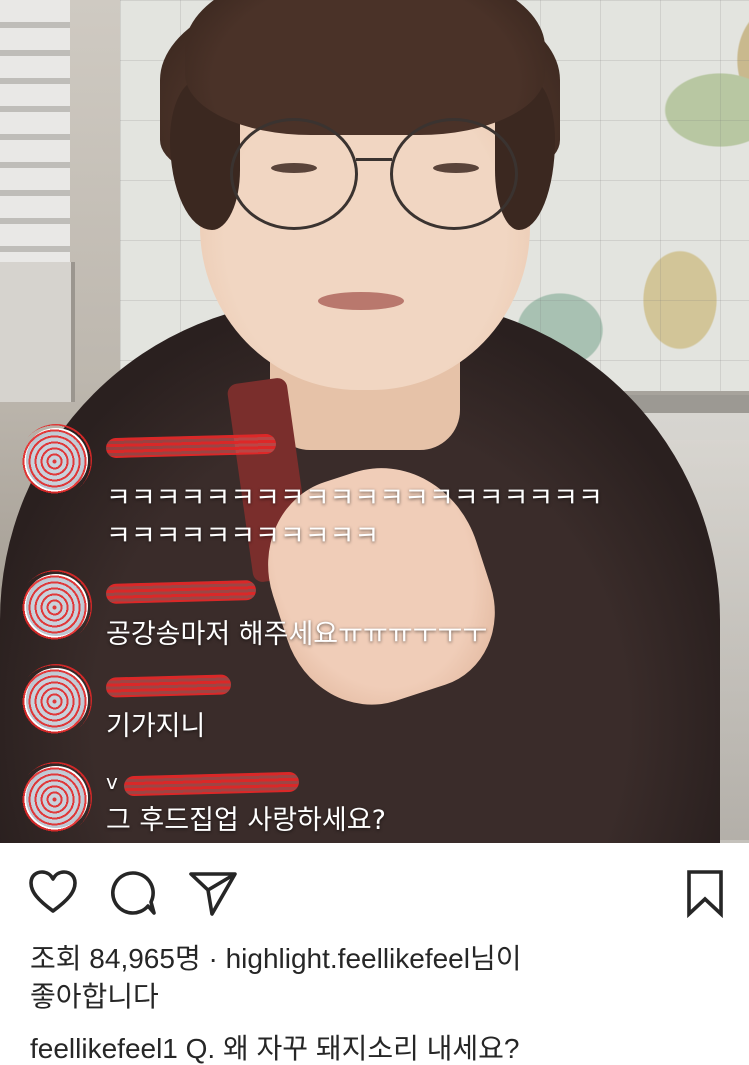 The image size is (749, 1065). I want to click on comment-text: 기가지니, so click(156, 726).